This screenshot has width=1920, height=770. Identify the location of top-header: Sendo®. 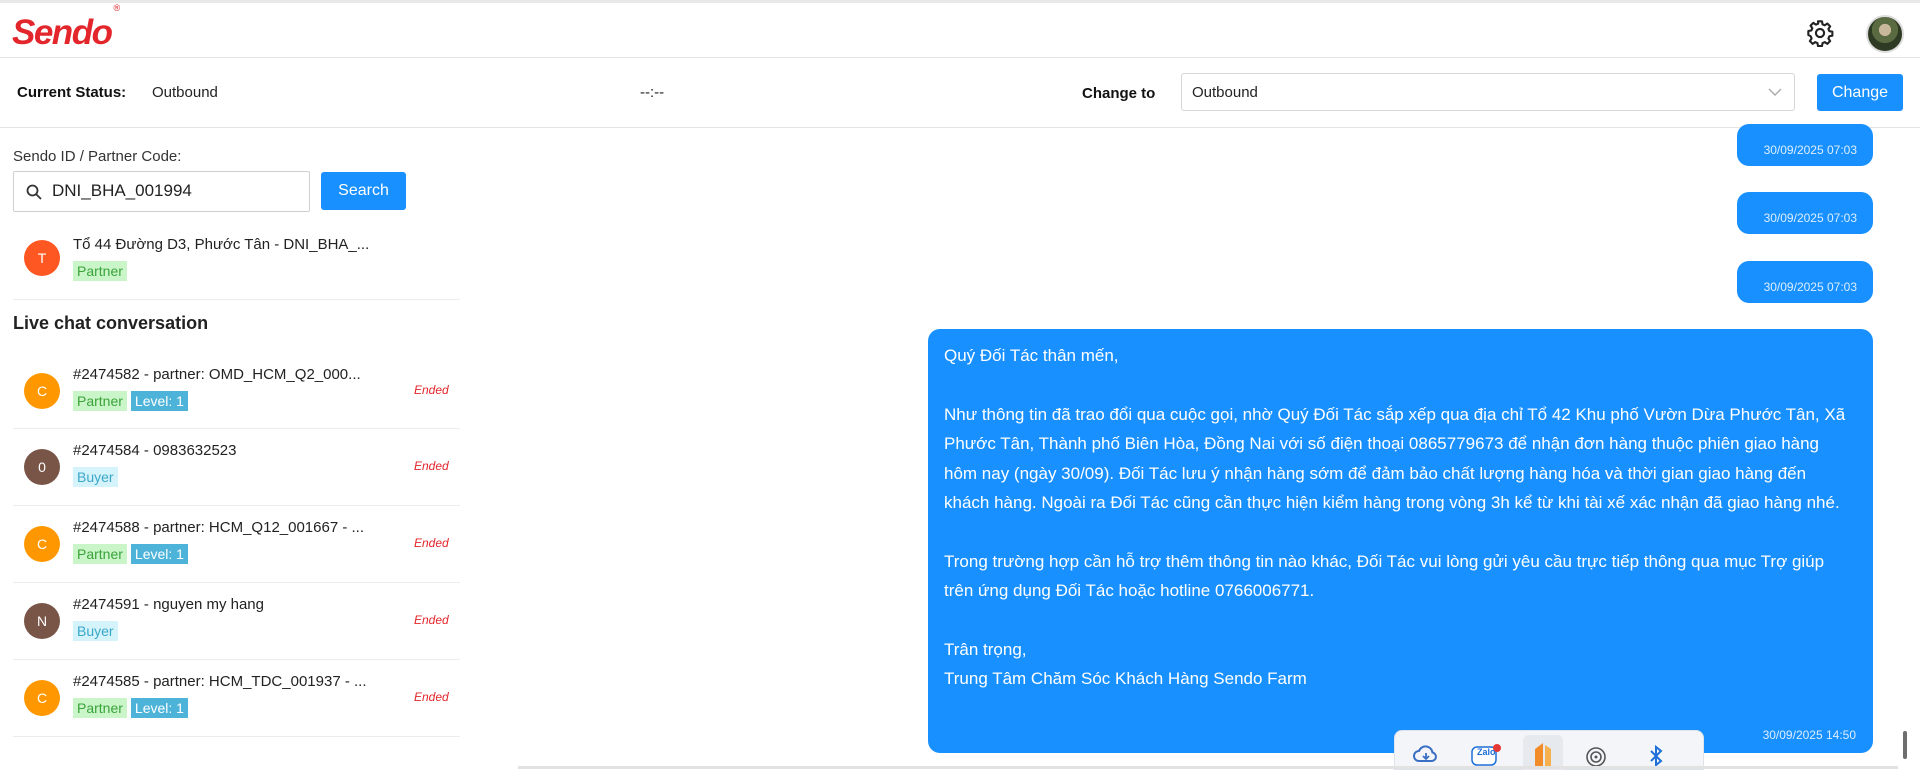
(960, 29).